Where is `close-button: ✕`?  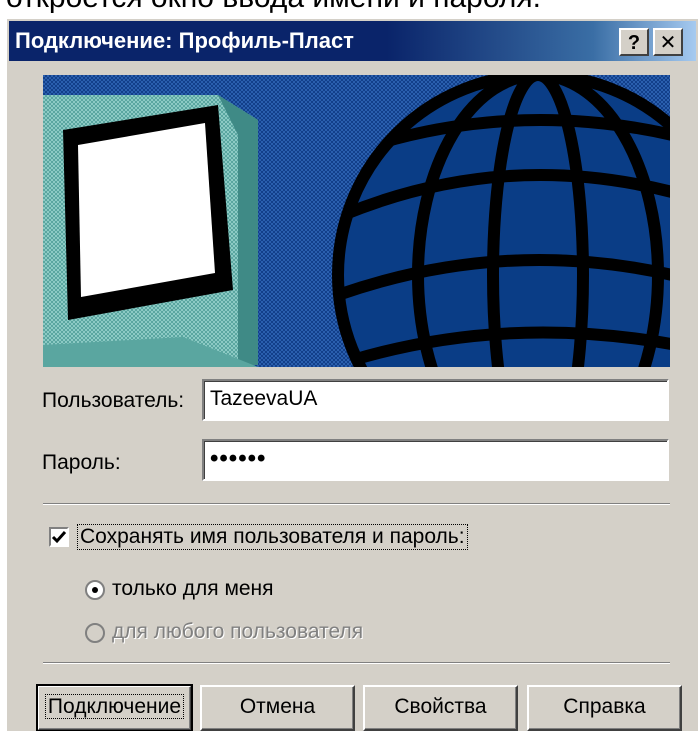 close-button: ✕ is located at coordinates (668, 42).